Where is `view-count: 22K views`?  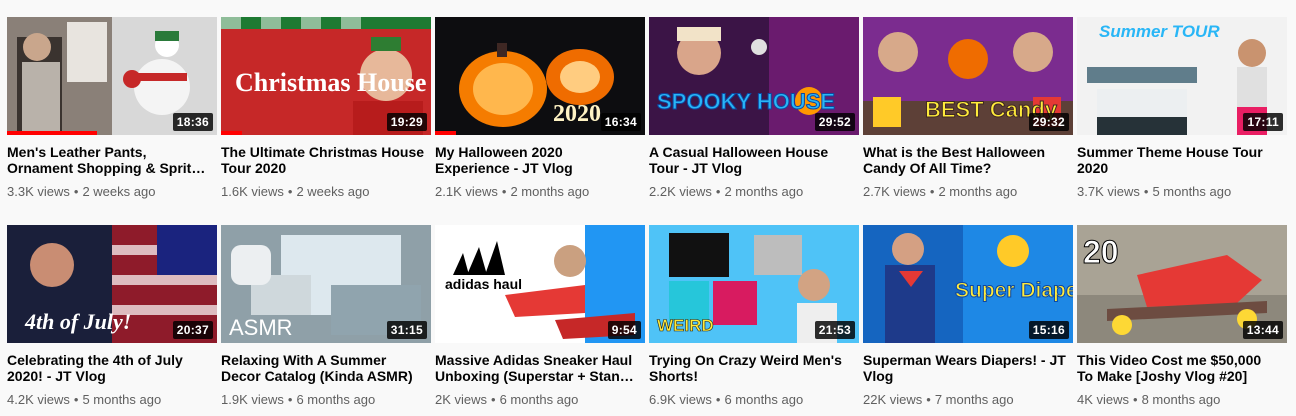
view-count: 22K views is located at coordinates (893, 399).